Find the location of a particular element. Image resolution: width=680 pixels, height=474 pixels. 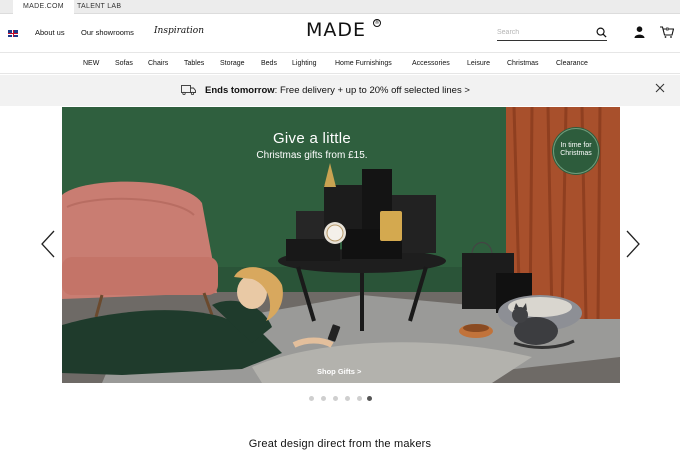

uk-flag-icon is located at coordinates (13, 33).